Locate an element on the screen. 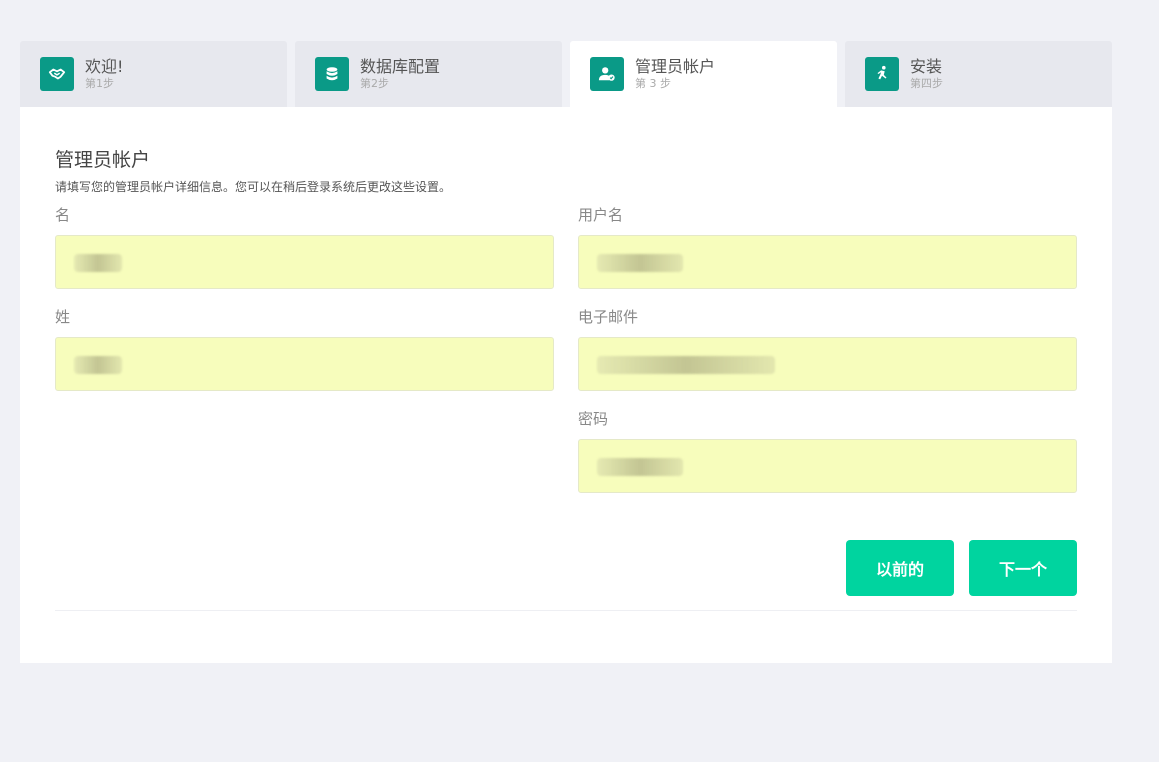 The height and width of the screenshot is (762, 1159). email-field is located at coordinates (827, 364).